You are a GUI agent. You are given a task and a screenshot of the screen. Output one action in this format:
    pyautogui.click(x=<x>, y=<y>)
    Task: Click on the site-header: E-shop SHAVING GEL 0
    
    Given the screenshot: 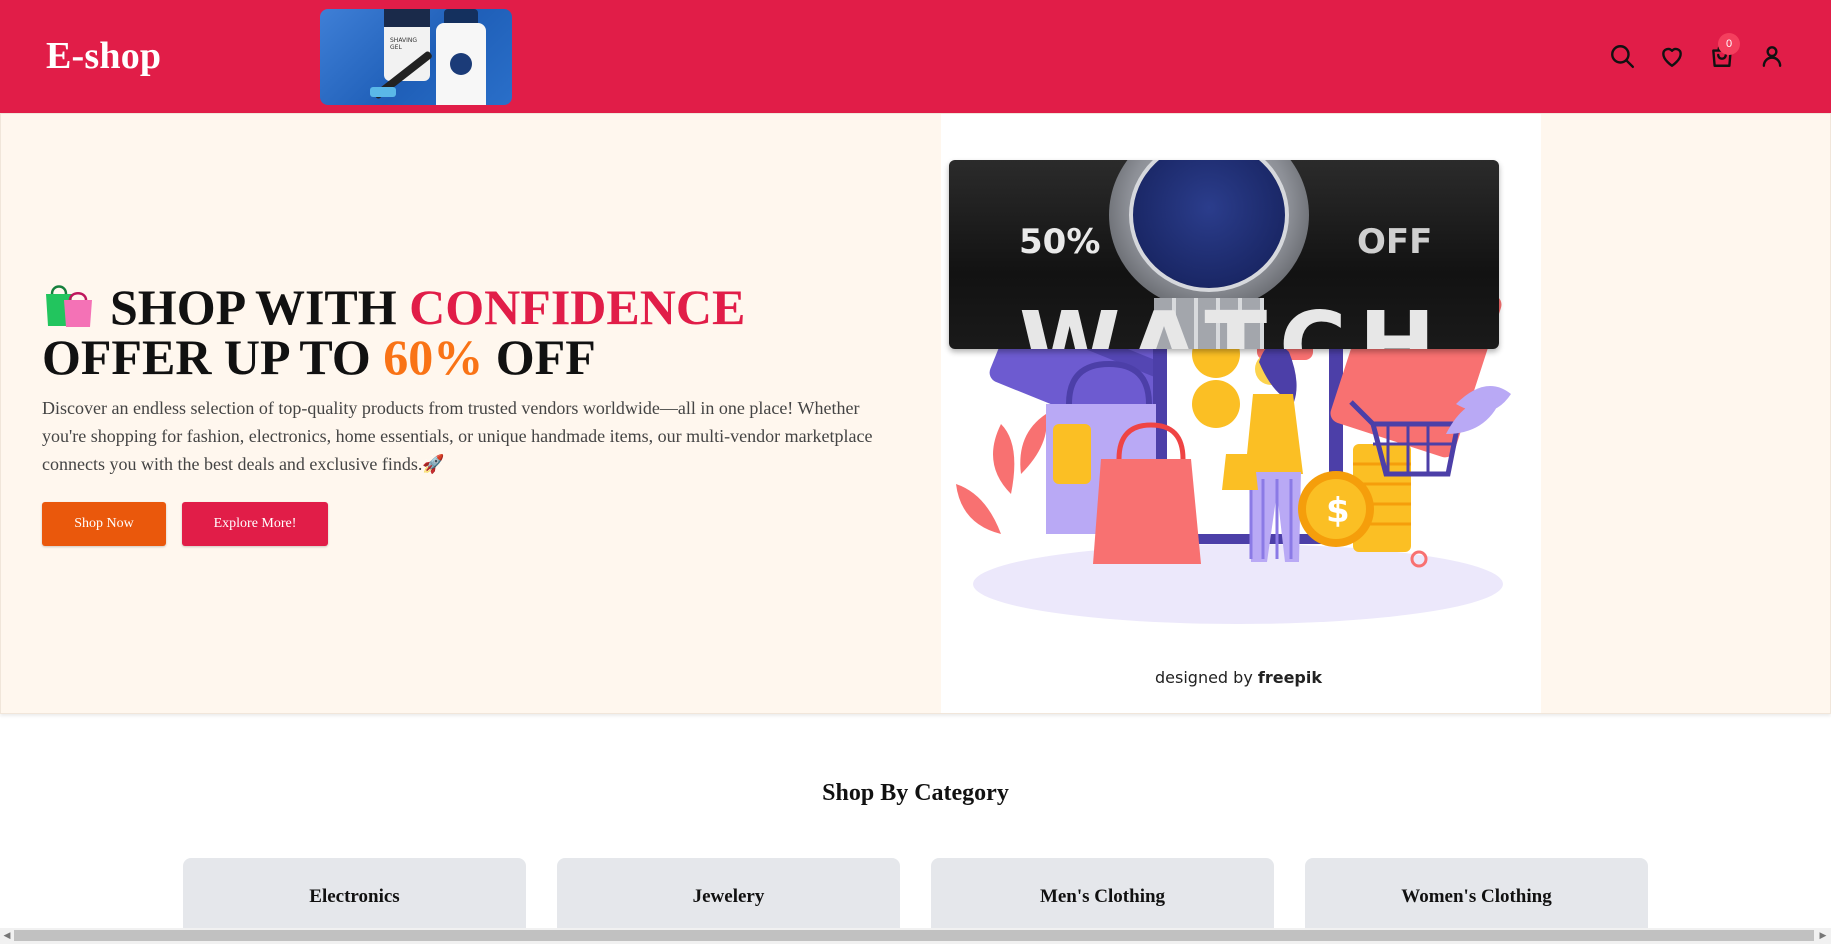 What is the action you would take?
    pyautogui.click(x=915, y=56)
    